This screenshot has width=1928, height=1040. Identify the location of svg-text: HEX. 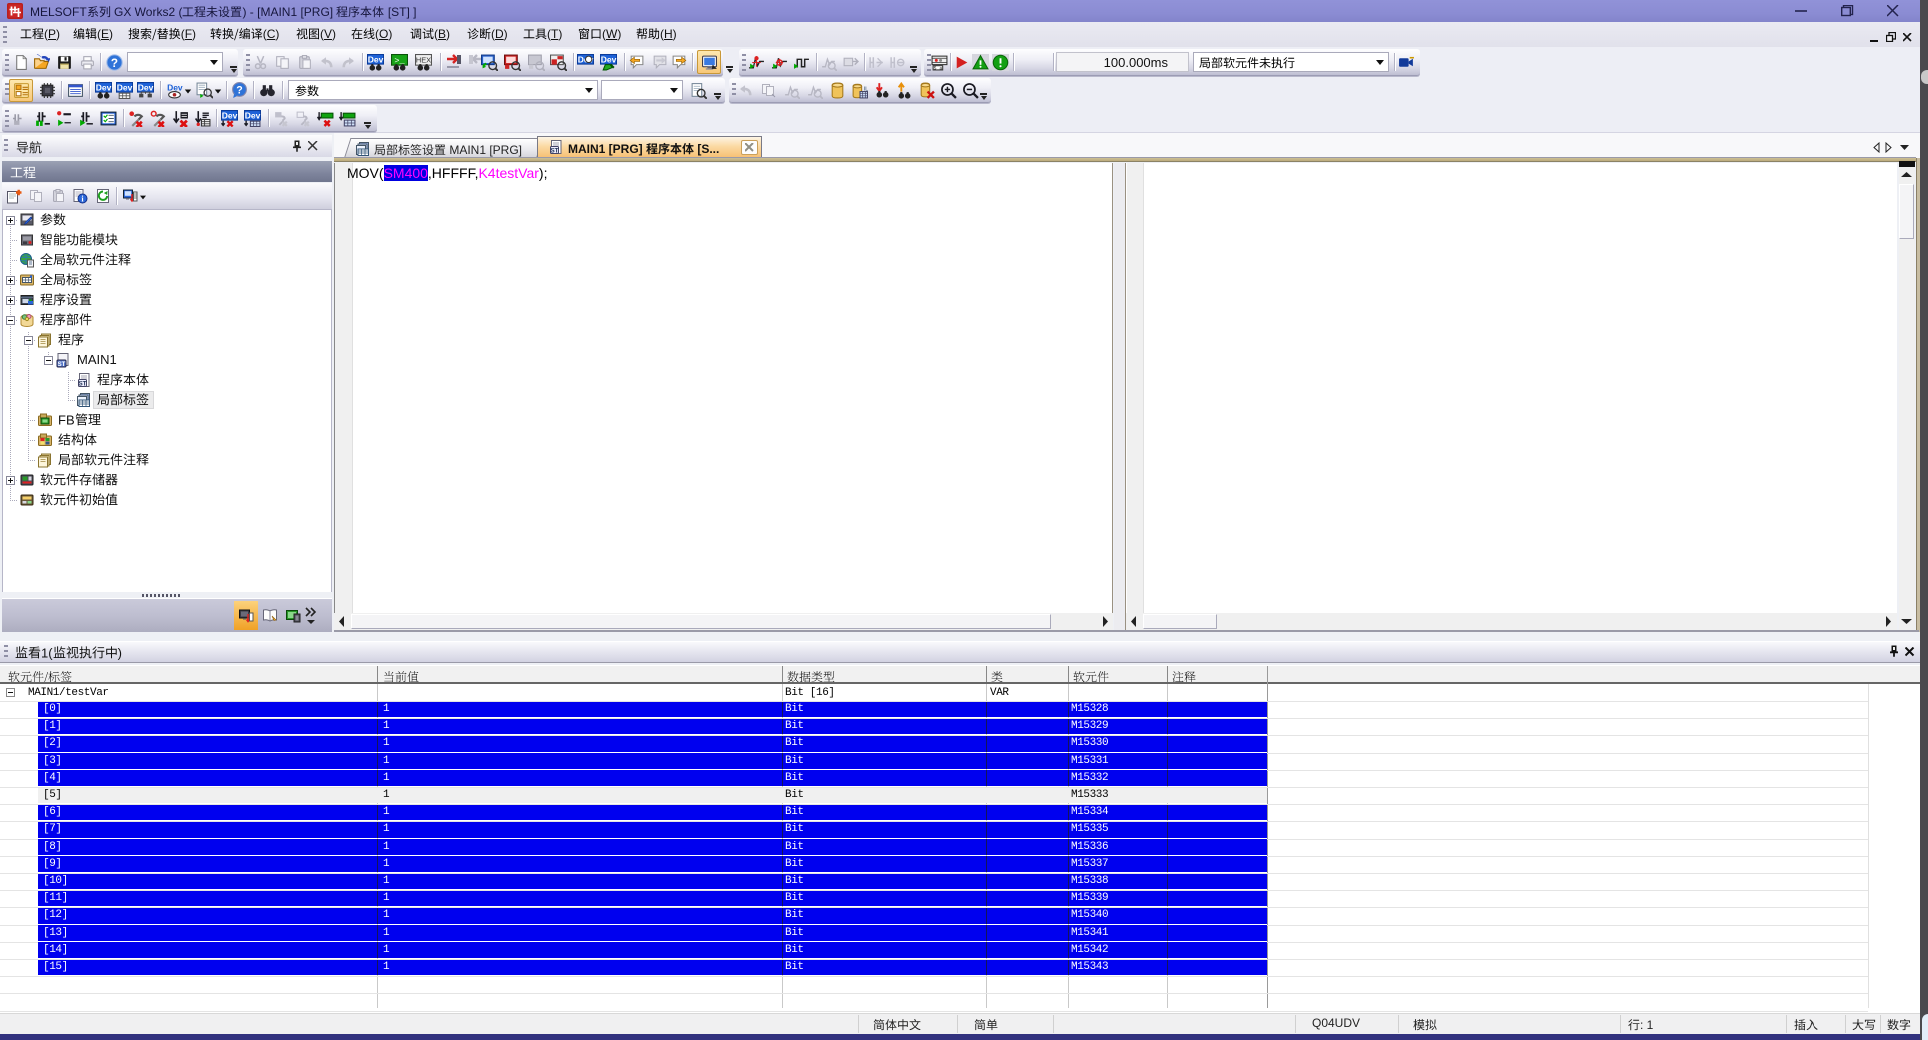
(423, 60).